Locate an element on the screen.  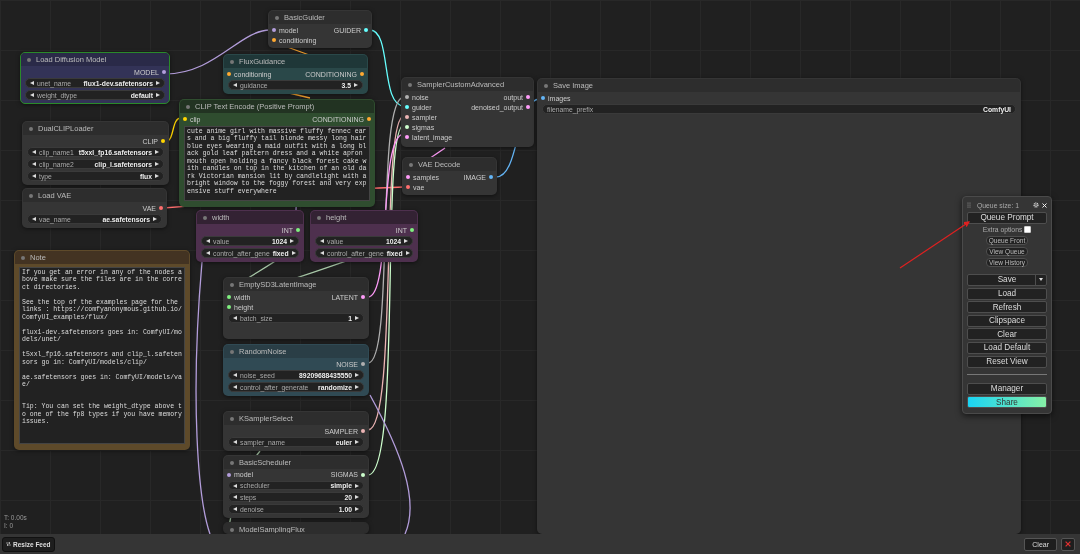
menu-button: Clipspace is located at coordinates (1007, 320).